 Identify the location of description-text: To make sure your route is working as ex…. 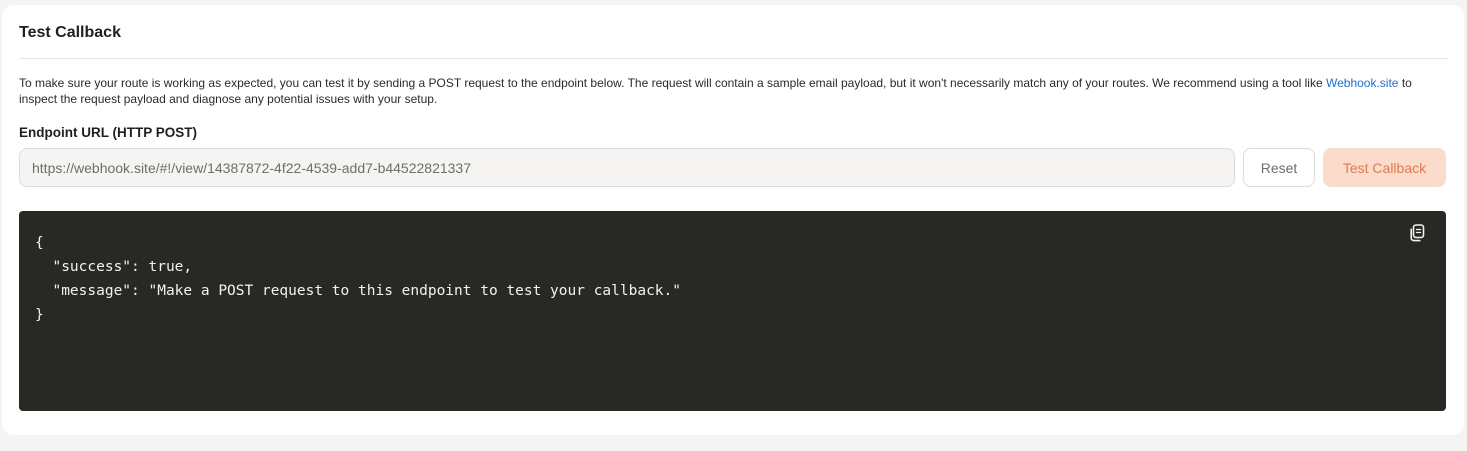
(729, 91).